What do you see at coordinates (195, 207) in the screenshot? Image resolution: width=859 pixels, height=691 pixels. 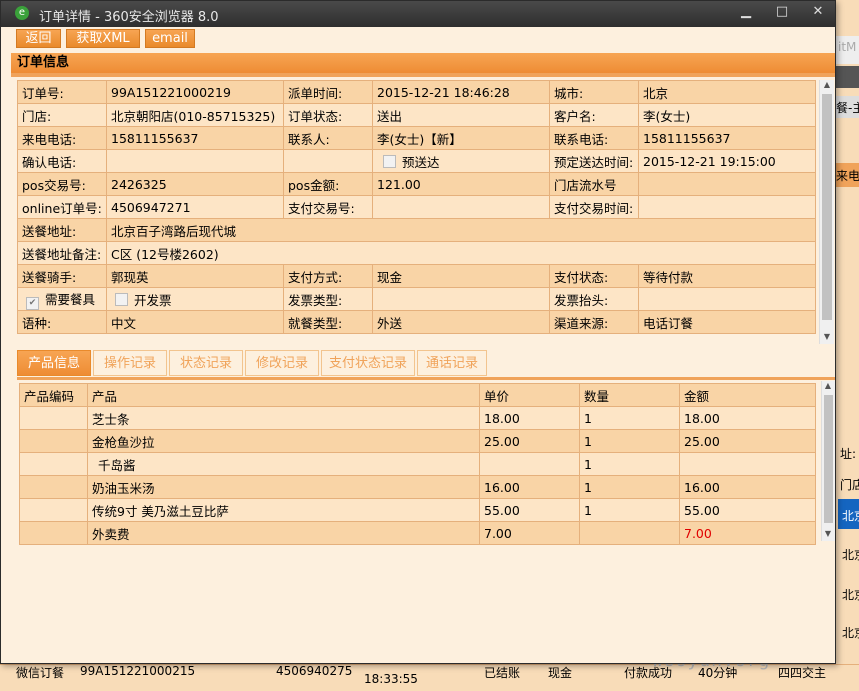 I see `field-value: 4506947271` at bounding box center [195, 207].